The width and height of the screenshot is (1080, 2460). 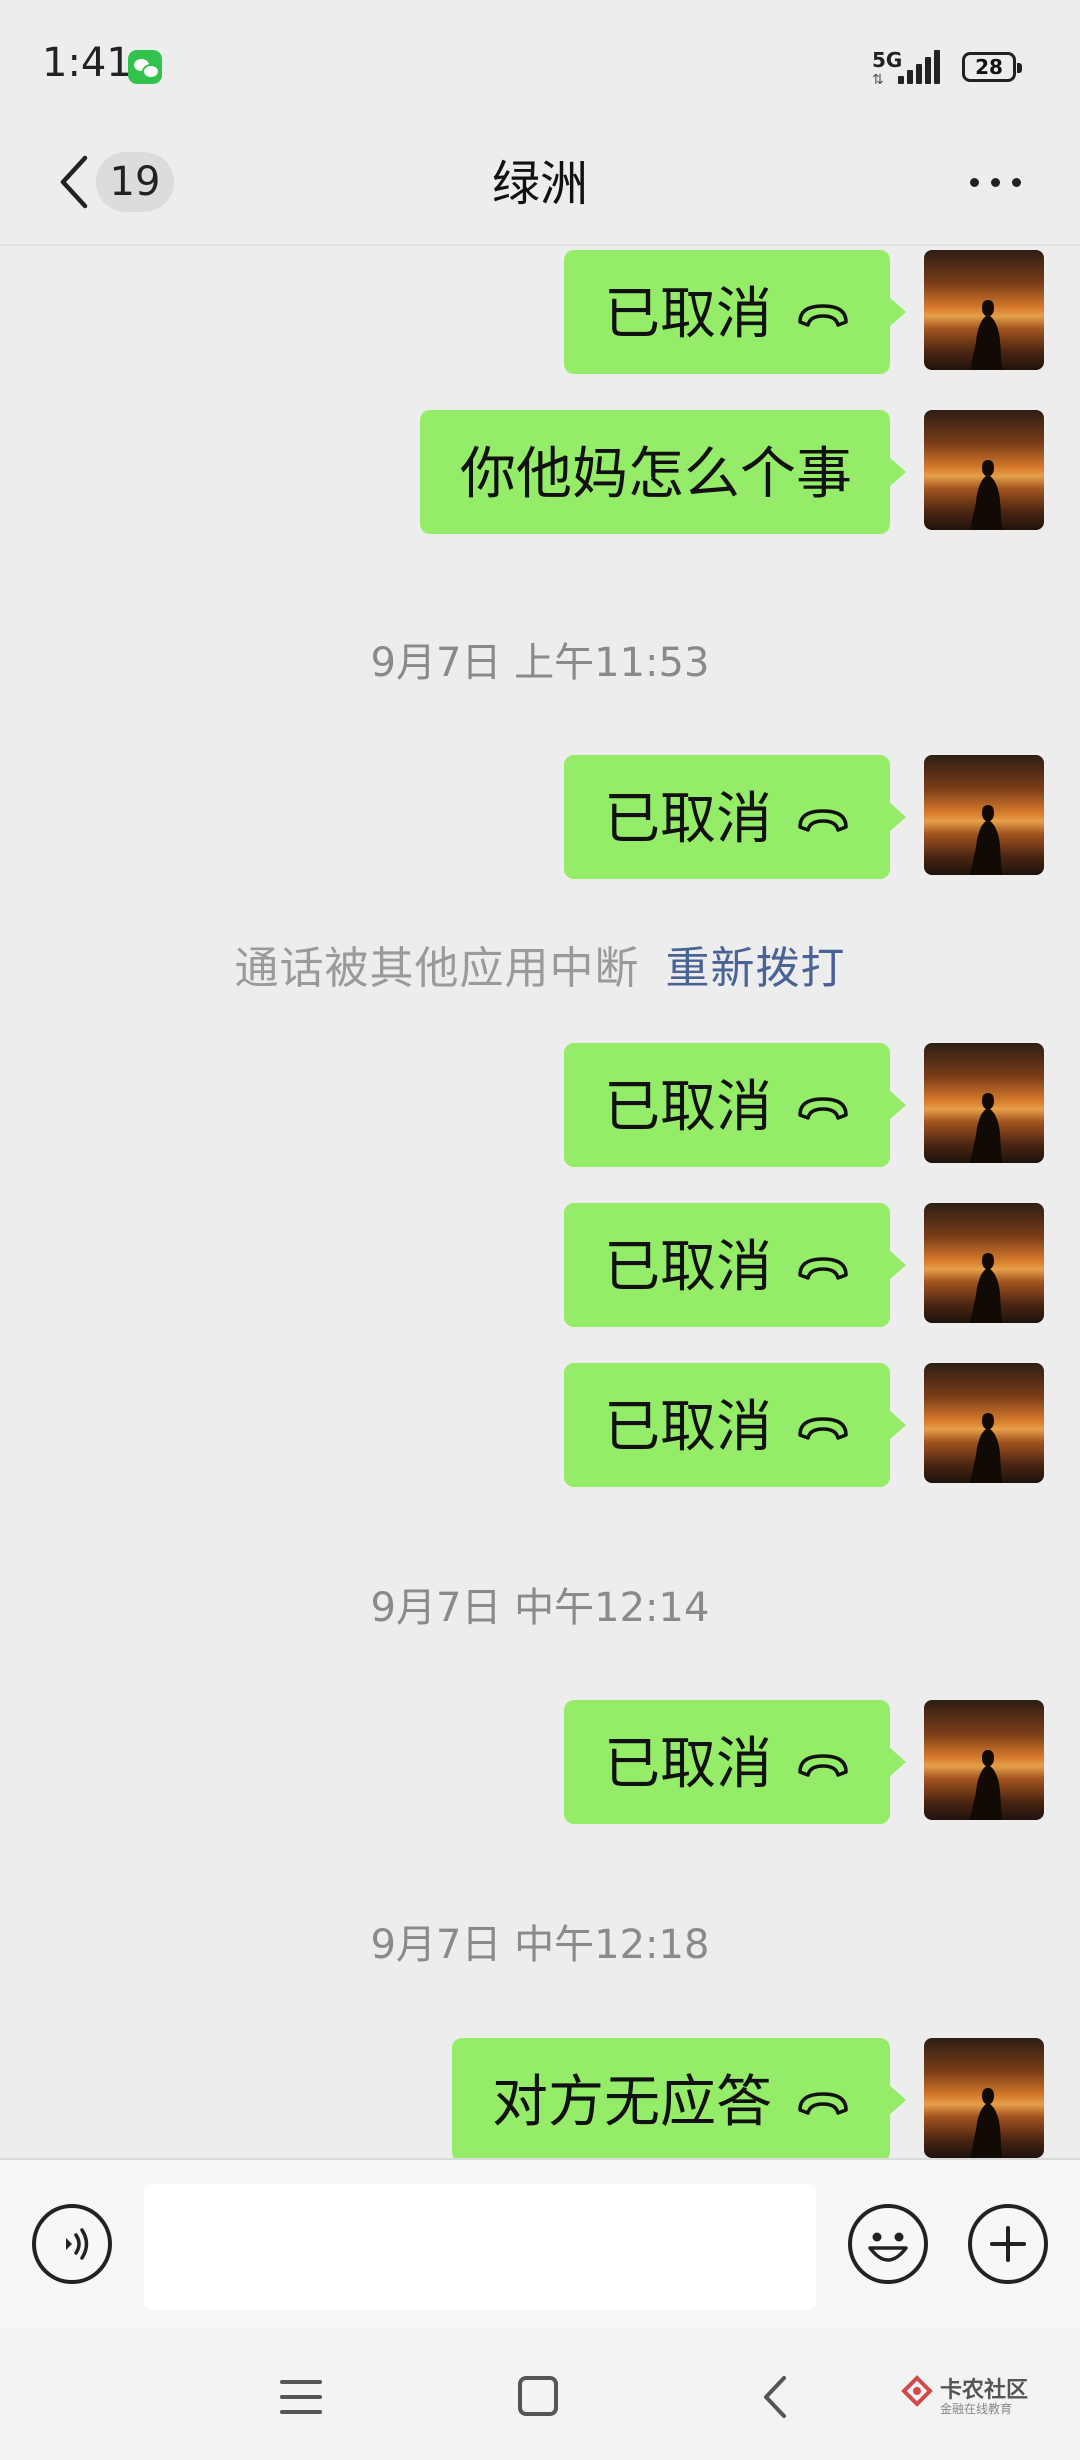 What do you see at coordinates (301, 2397) in the screenshot?
I see `menu-icon` at bounding box center [301, 2397].